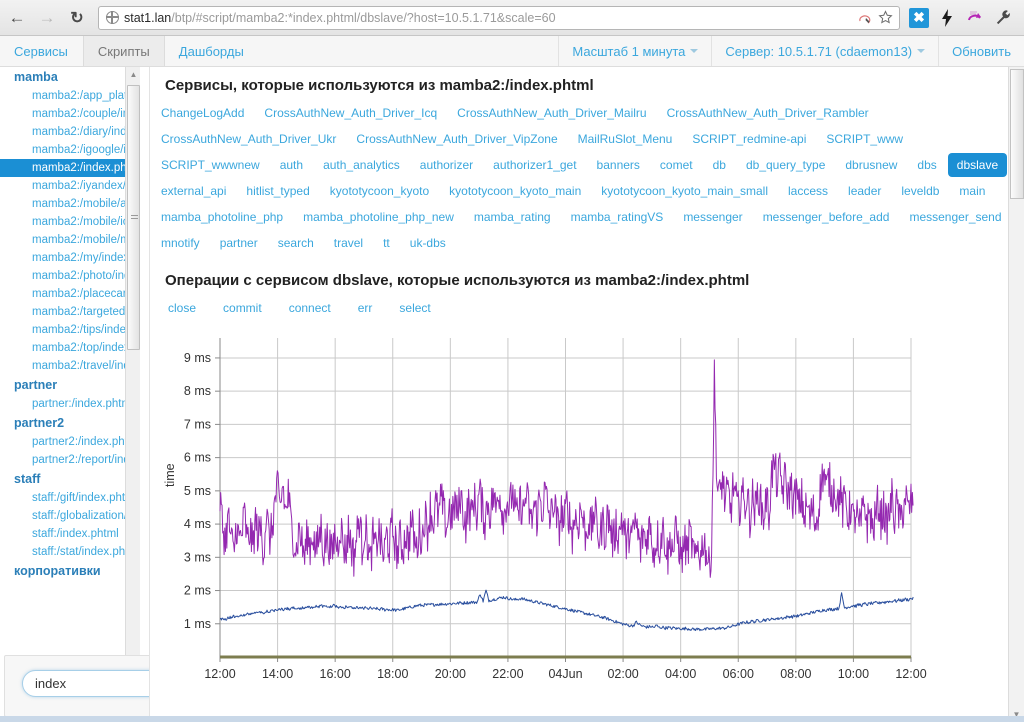 This screenshot has width=1024, height=722. I want to click on sidebar-item: mamba2:/app_platform/index.phtml, so click(70, 96).